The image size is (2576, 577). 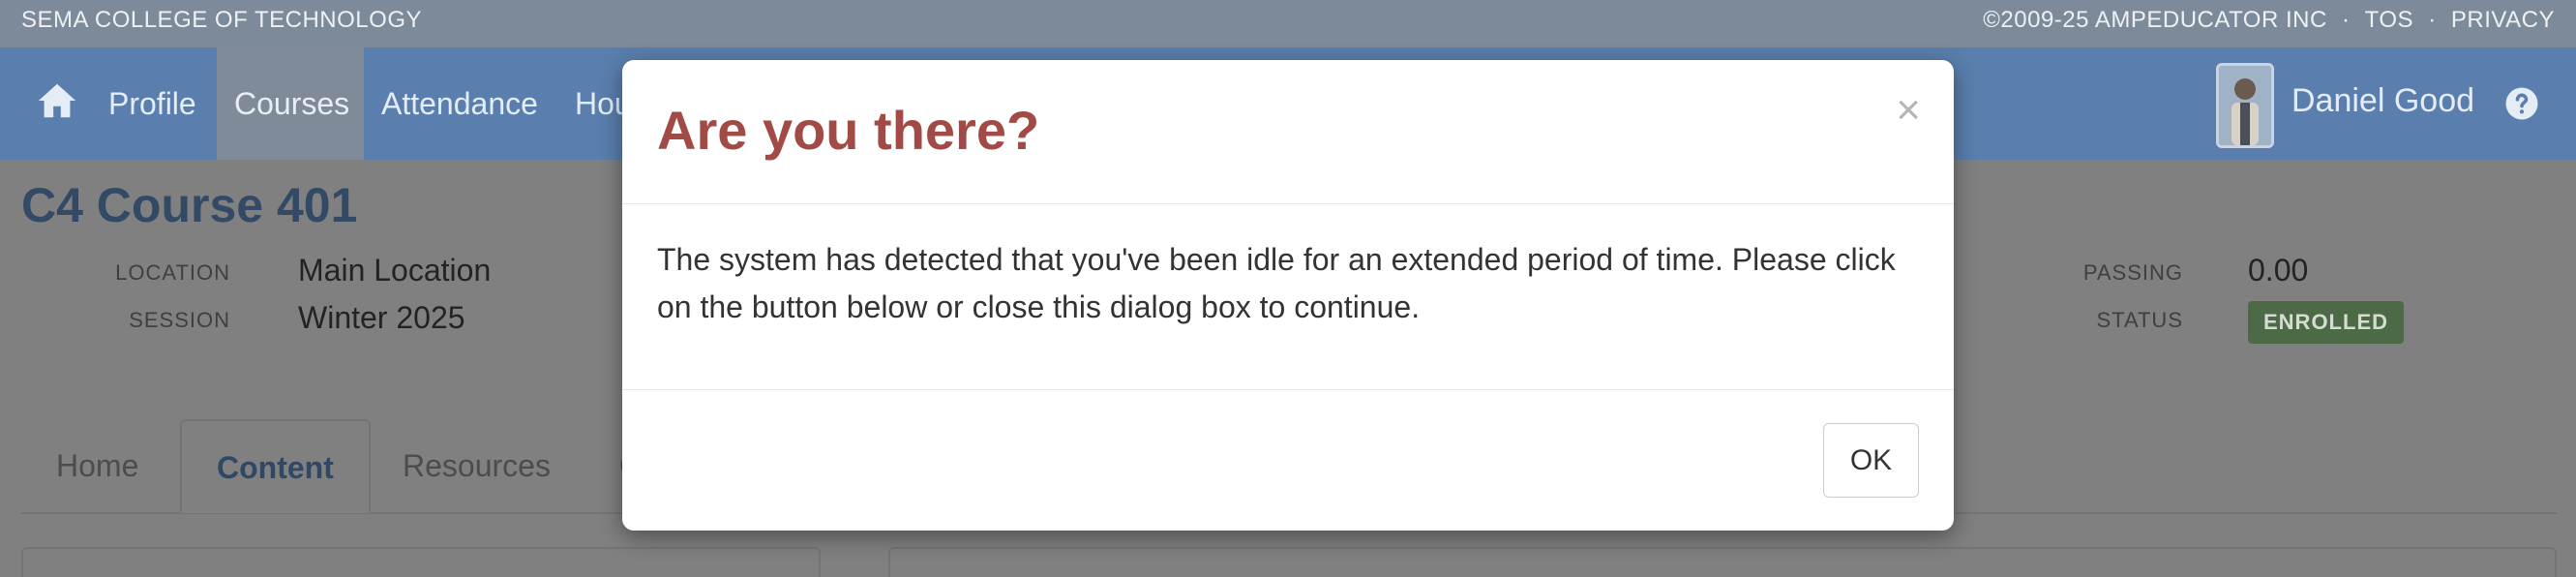 I want to click on user-name: Daniel Good, so click(x=2382, y=101).